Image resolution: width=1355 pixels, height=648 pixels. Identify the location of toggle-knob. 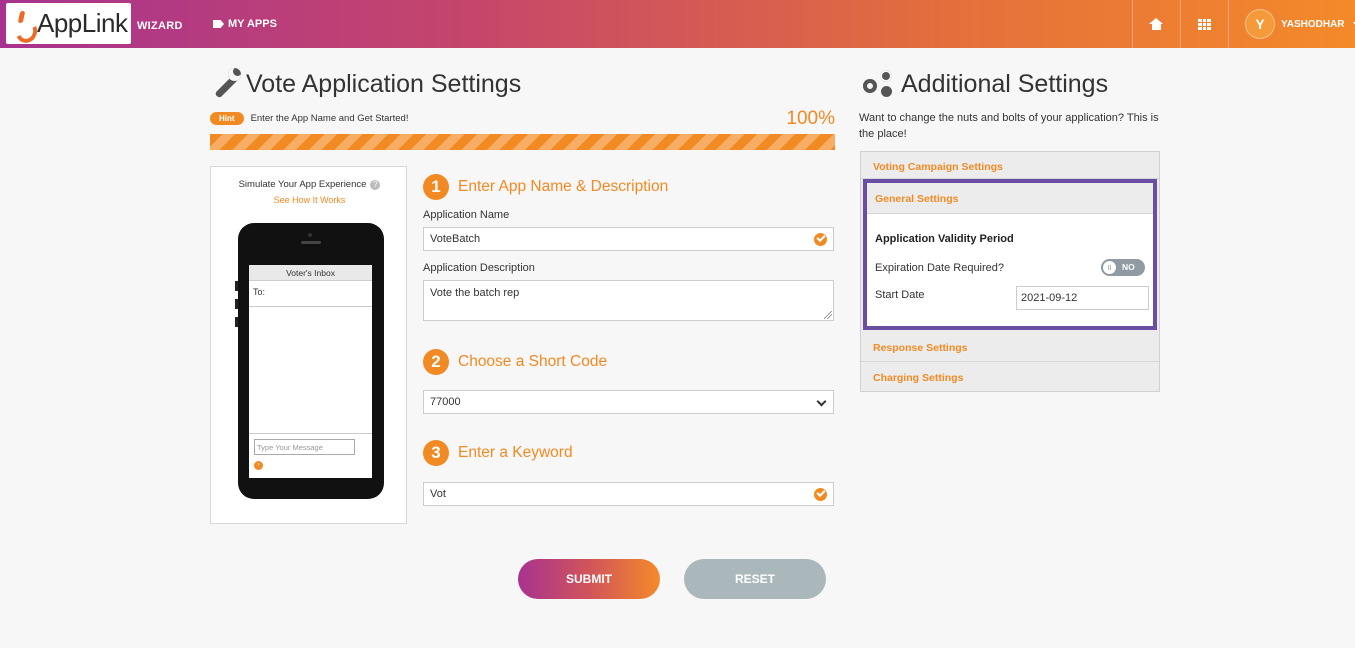
(1109, 267).